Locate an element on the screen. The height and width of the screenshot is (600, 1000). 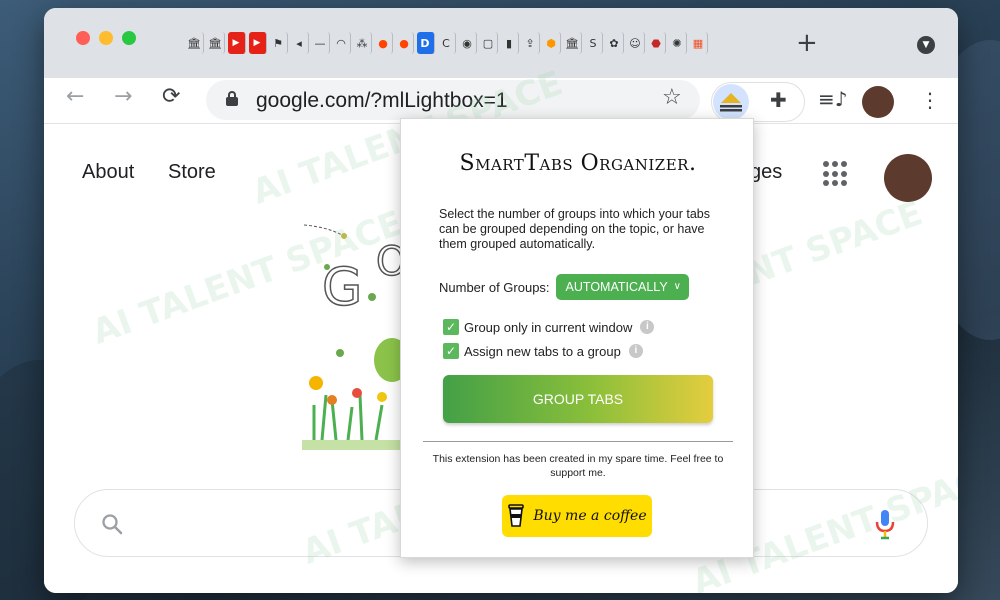
about-link: About is located at coordinates (108, 172).